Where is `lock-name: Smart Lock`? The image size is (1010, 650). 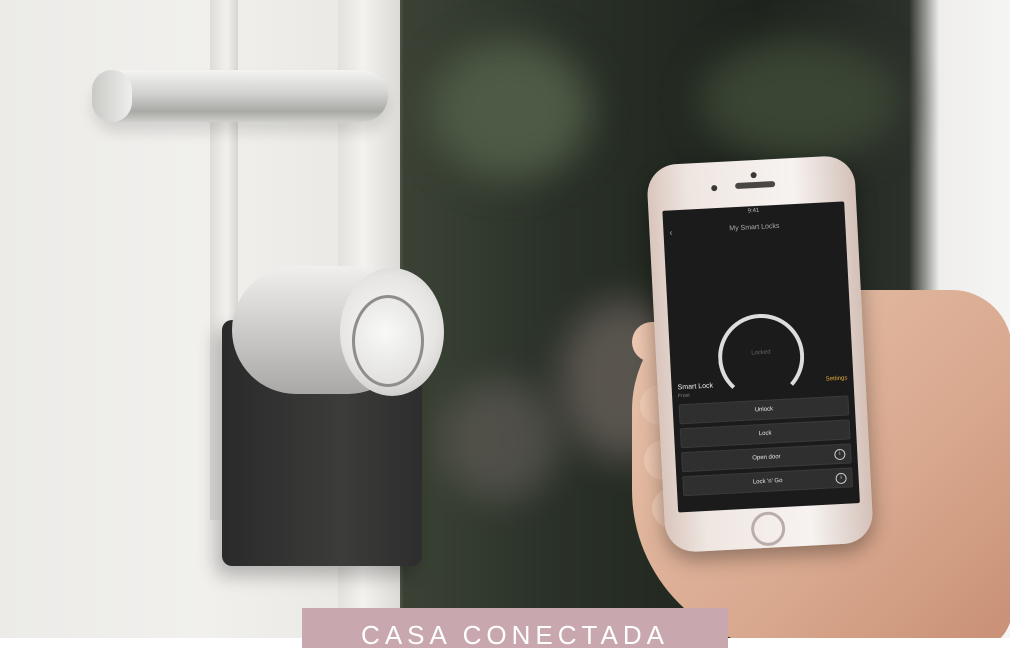 lock-name: Smart Lock is located at coordinates (695, 387).